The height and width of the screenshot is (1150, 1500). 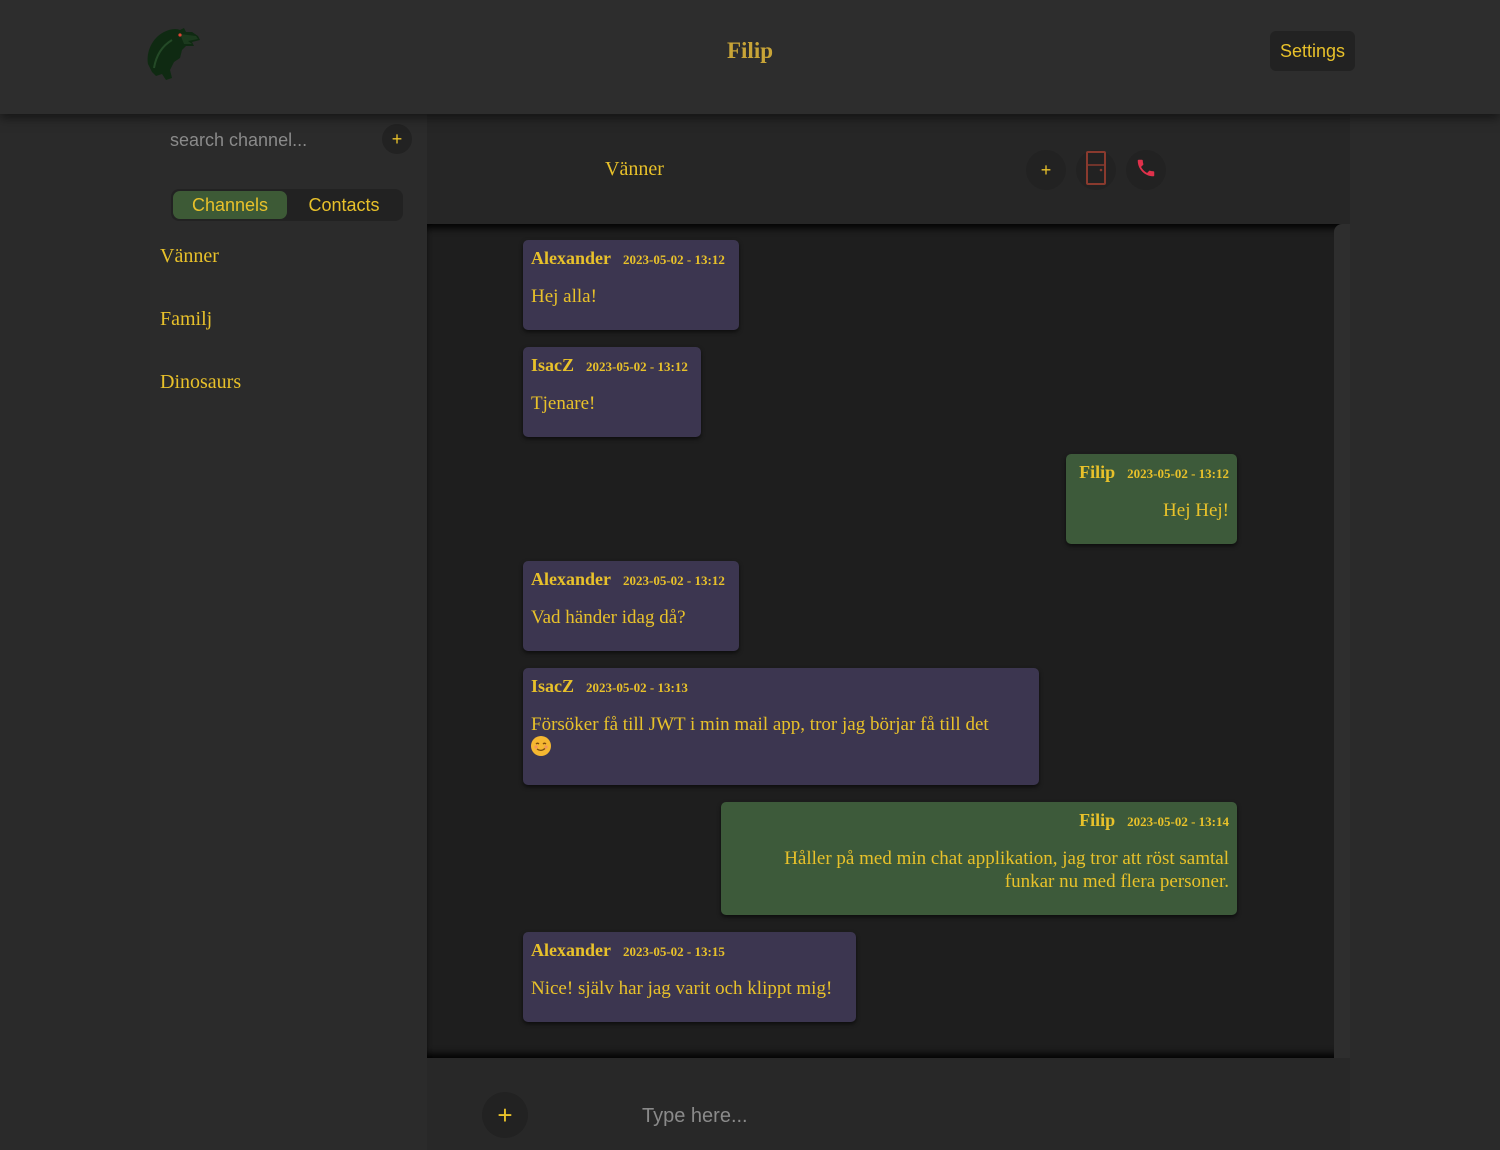 I want to click on door-icon, so click(x=1096, y=170).